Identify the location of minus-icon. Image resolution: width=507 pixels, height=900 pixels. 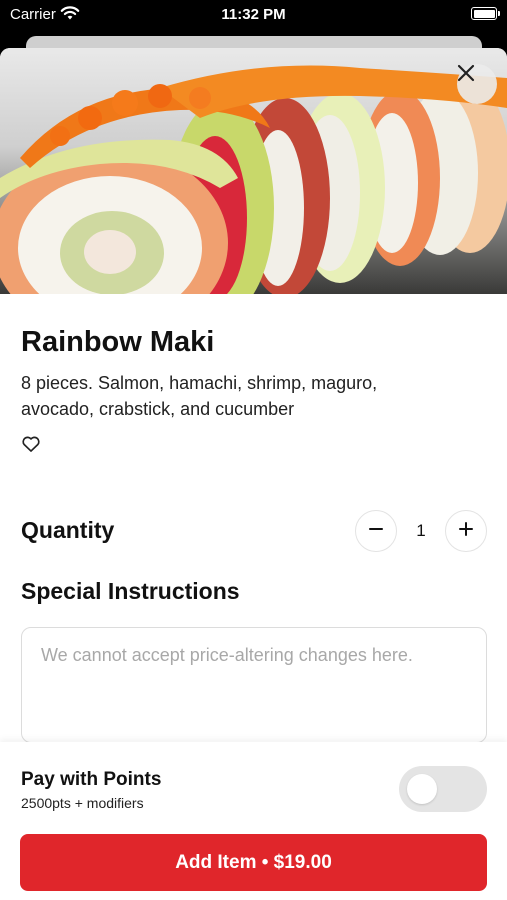
(376, 531).